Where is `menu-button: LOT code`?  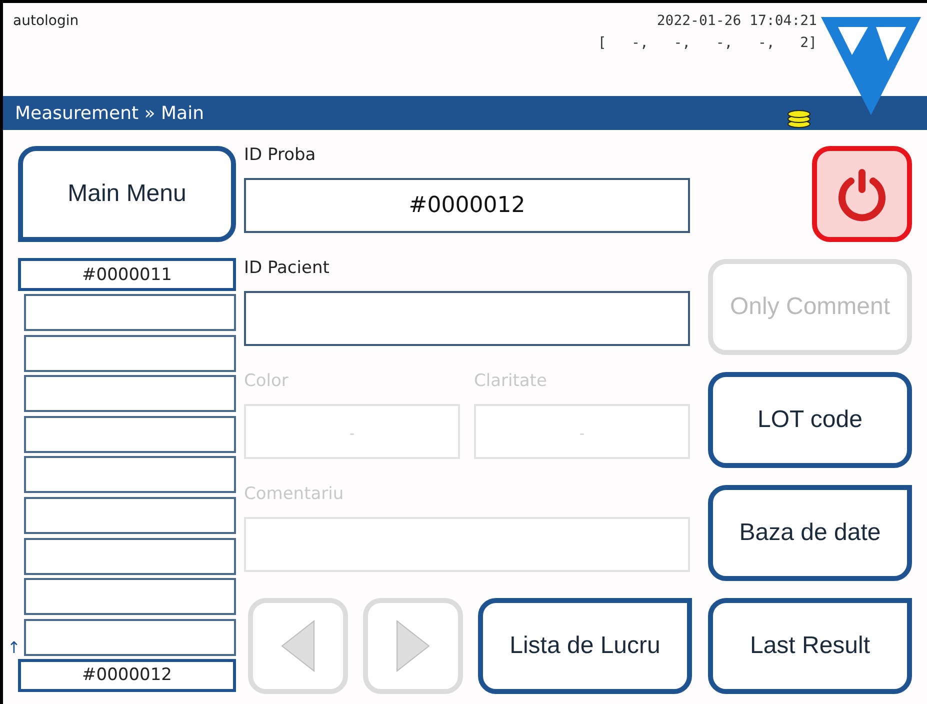 menu-button: LOT code is located at coordinates (810, 420).